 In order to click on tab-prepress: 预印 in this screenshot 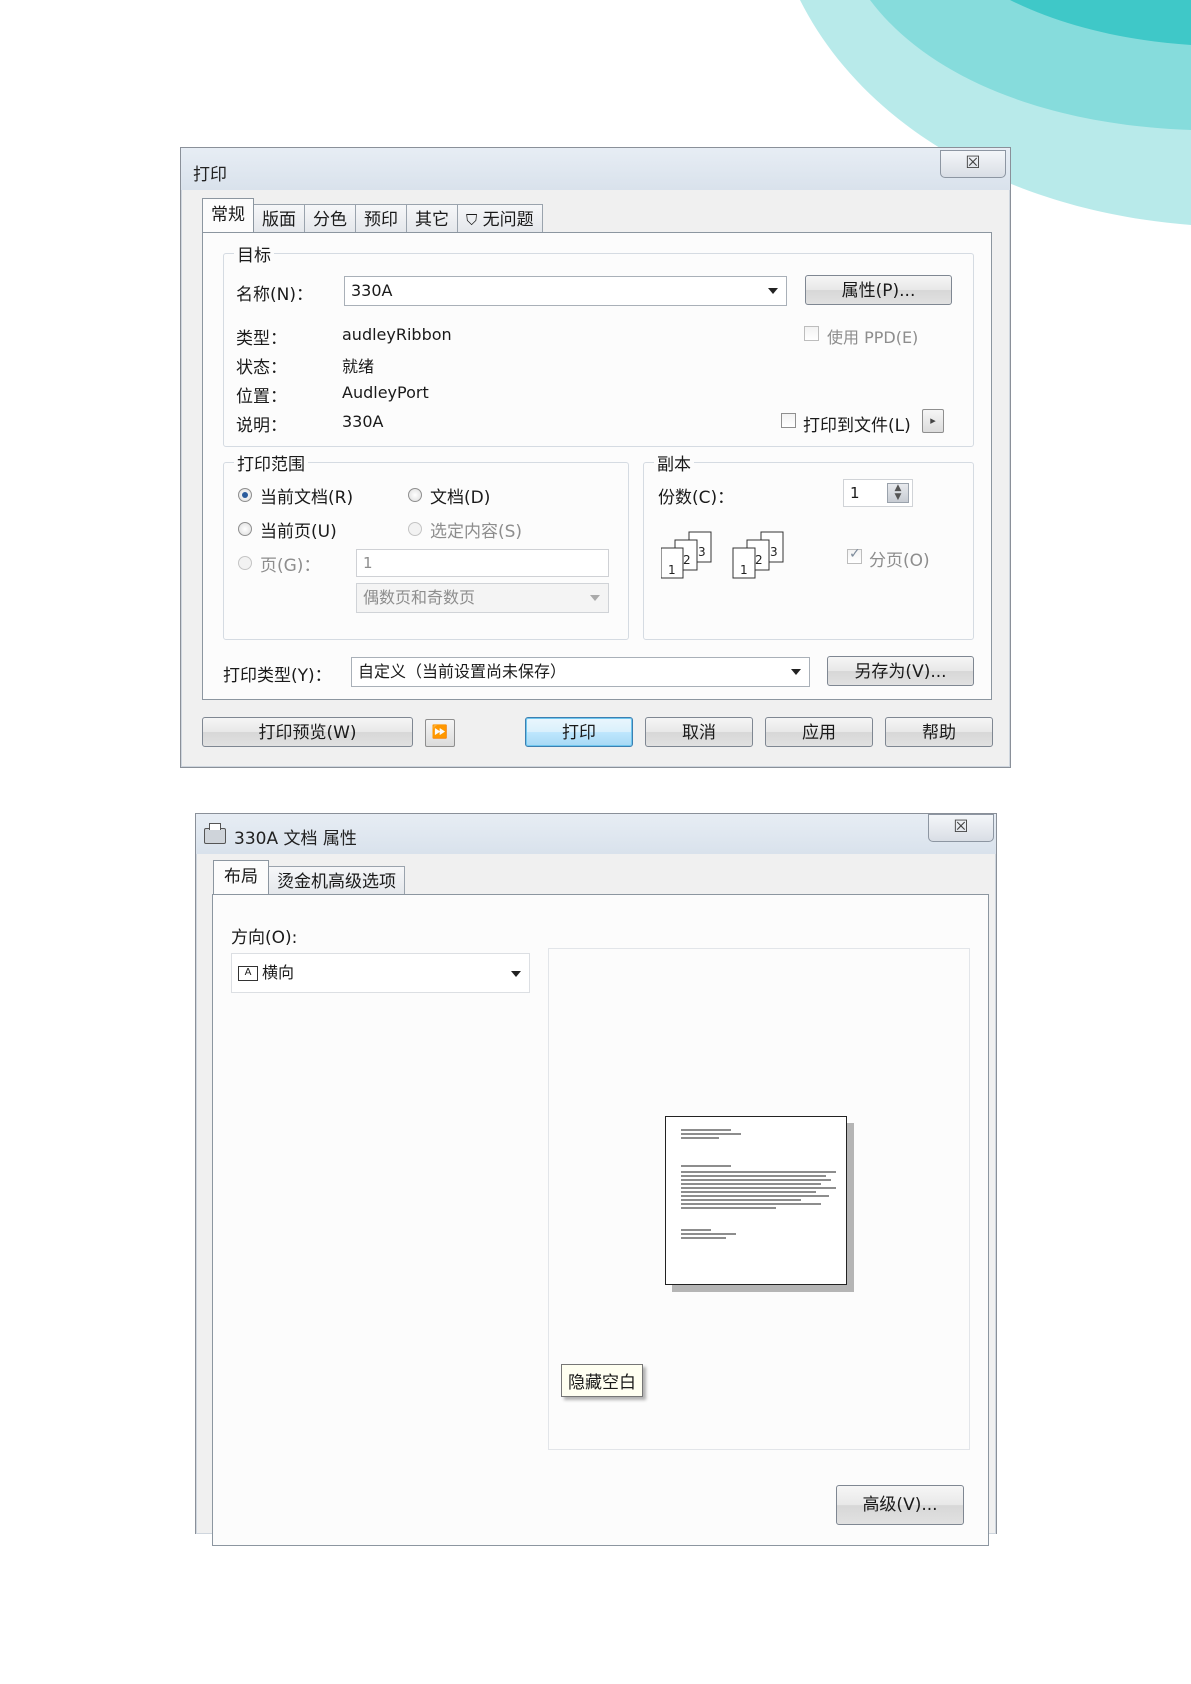, I will do `click(381, 218)`.